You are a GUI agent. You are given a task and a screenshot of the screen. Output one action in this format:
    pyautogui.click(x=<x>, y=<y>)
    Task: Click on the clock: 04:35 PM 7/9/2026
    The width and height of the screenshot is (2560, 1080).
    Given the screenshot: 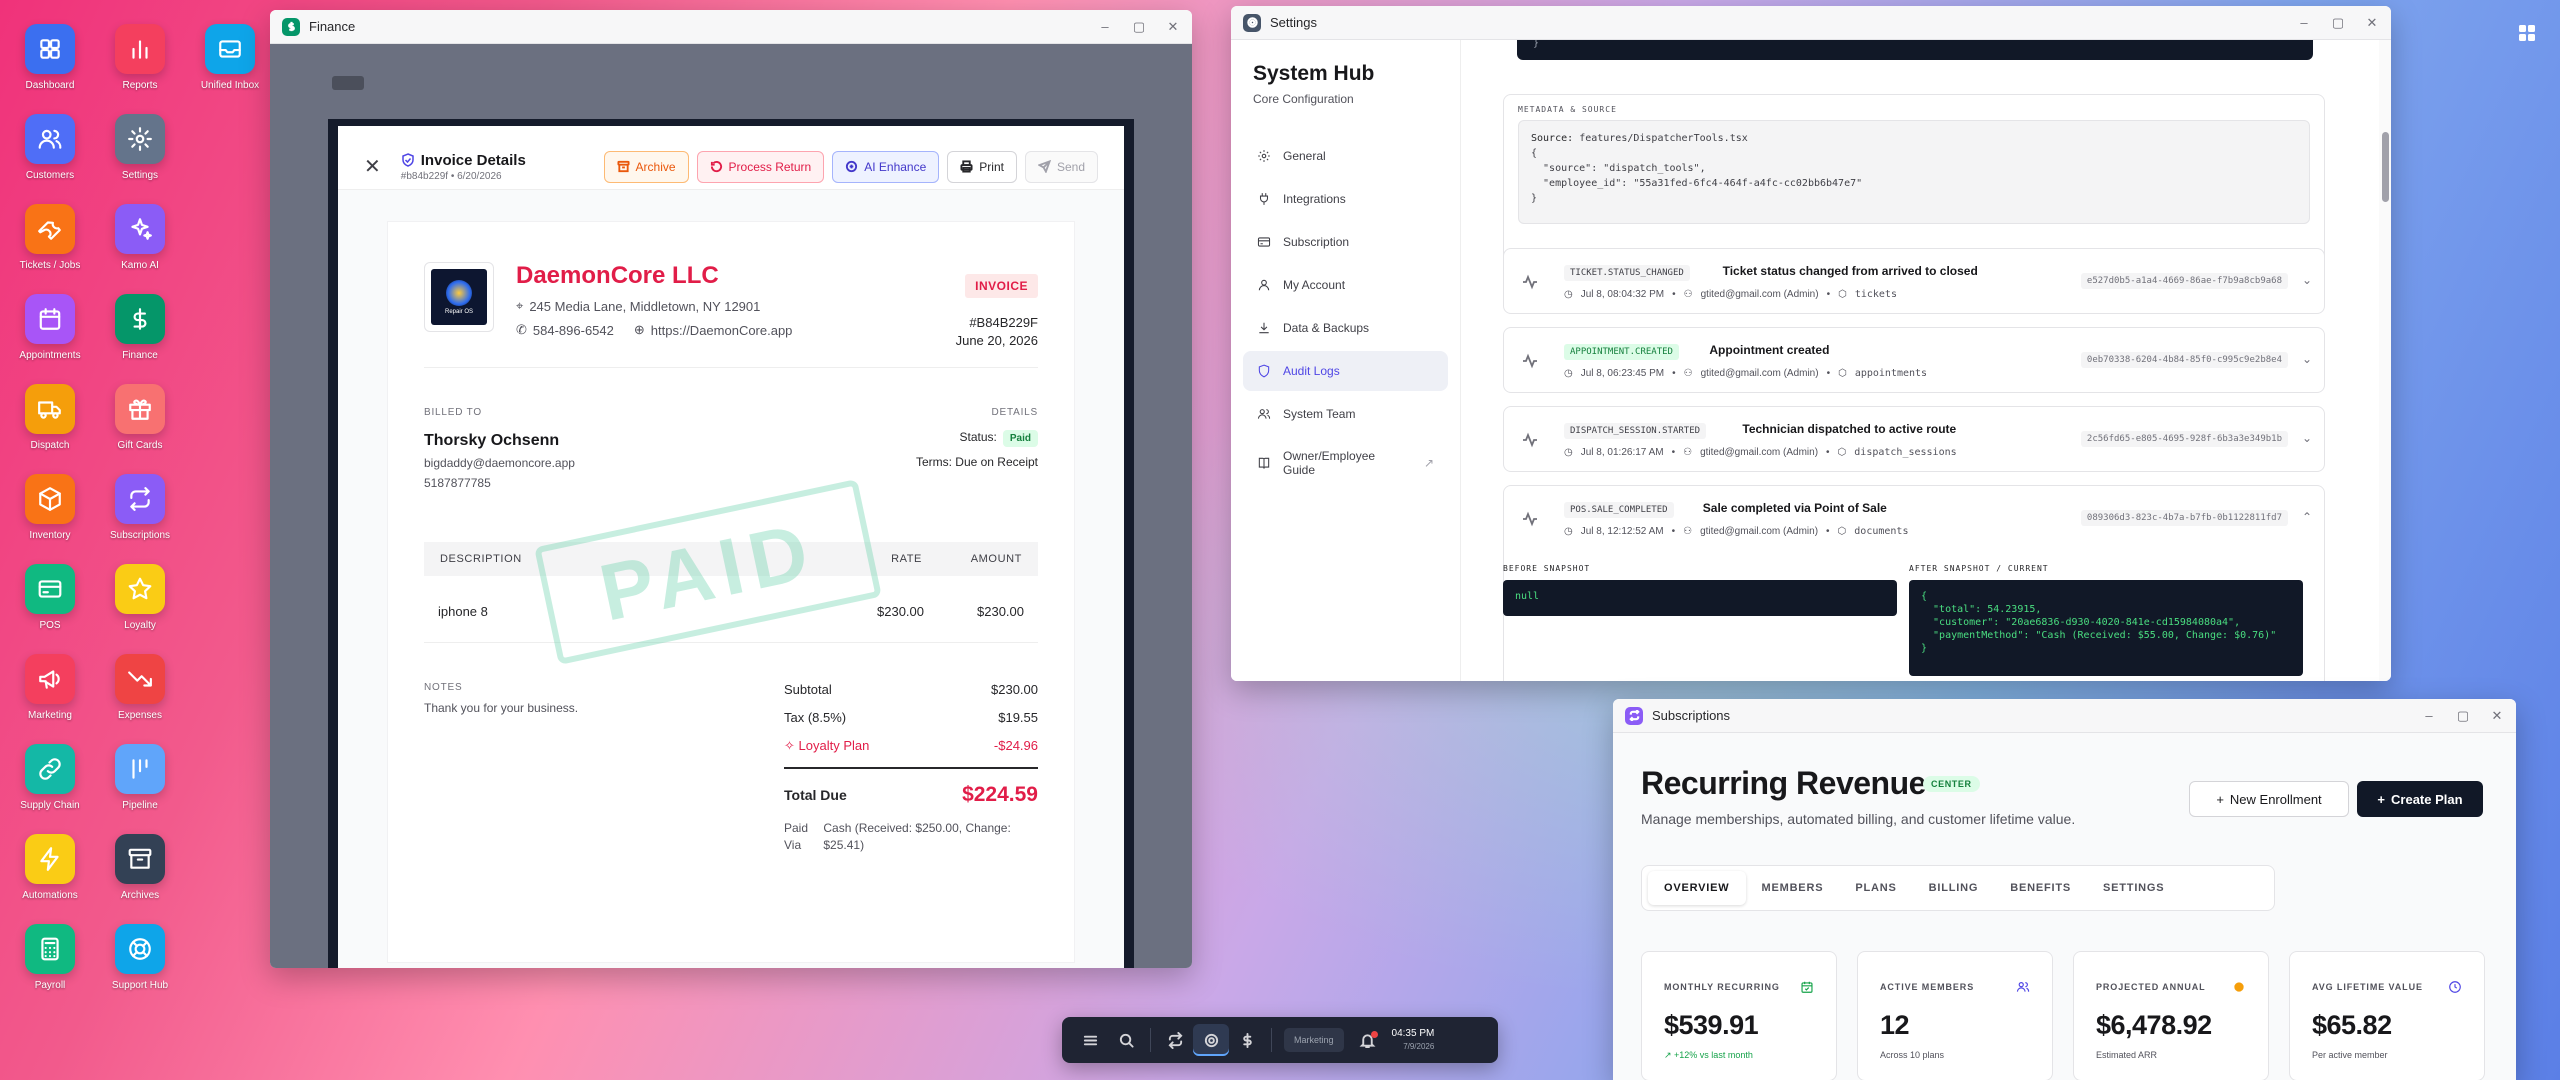 What is the action you would take?
    pyautogui.click(x=1413, y=1040)
    